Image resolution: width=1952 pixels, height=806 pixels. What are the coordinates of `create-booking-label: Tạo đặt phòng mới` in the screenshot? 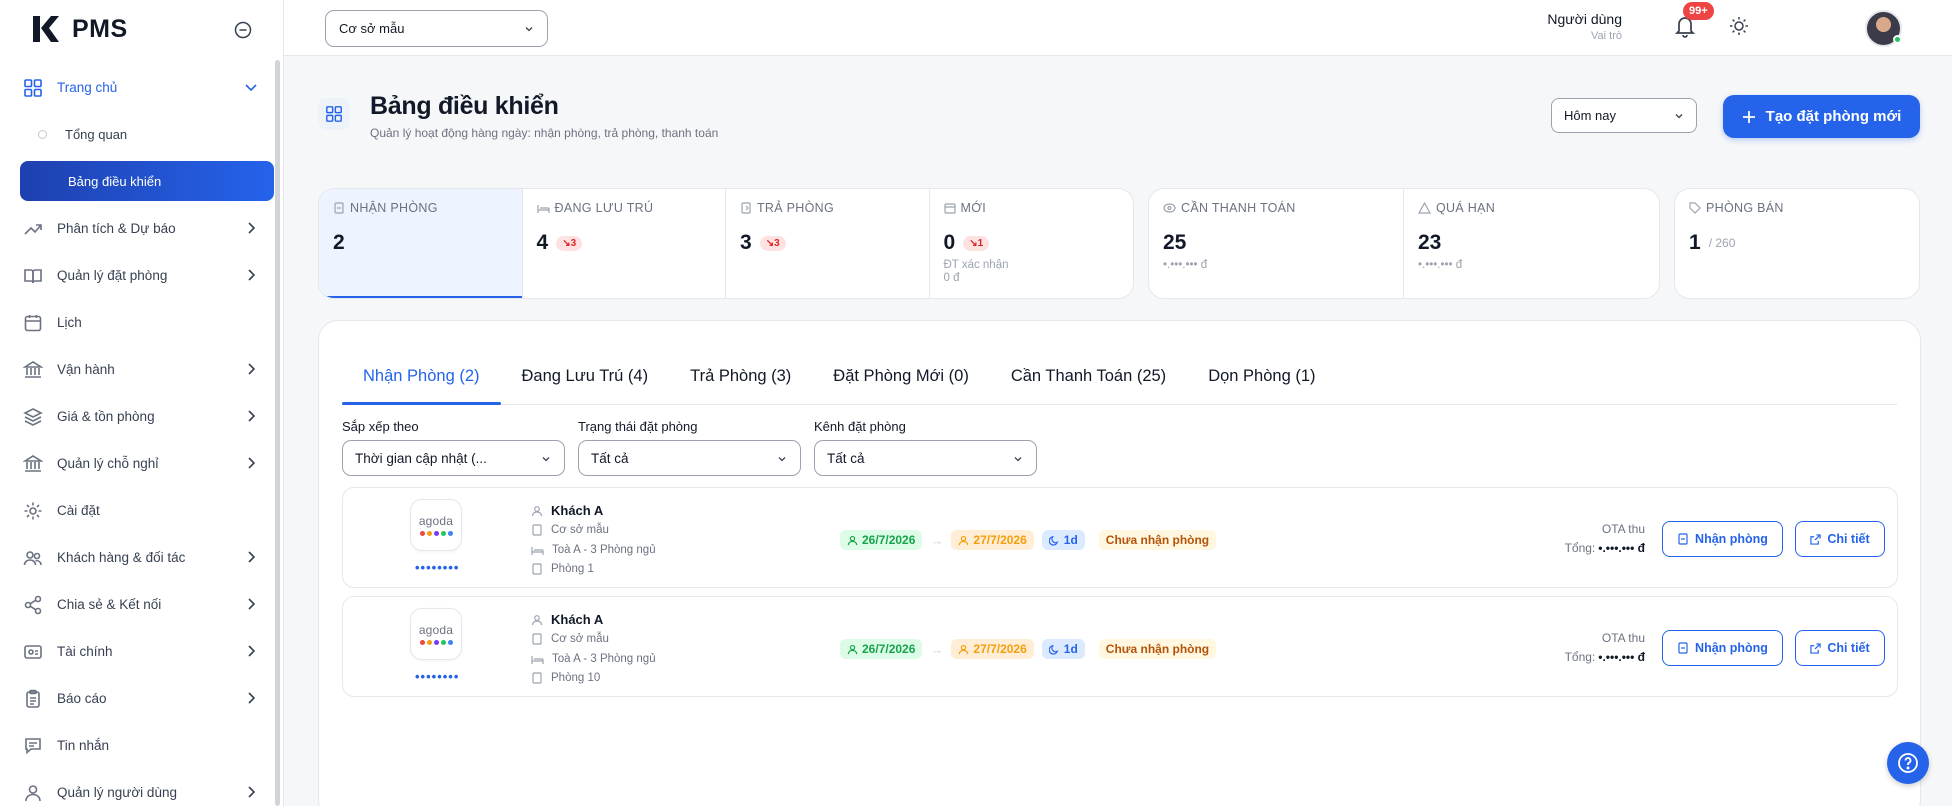 It's located at (1833, 116).